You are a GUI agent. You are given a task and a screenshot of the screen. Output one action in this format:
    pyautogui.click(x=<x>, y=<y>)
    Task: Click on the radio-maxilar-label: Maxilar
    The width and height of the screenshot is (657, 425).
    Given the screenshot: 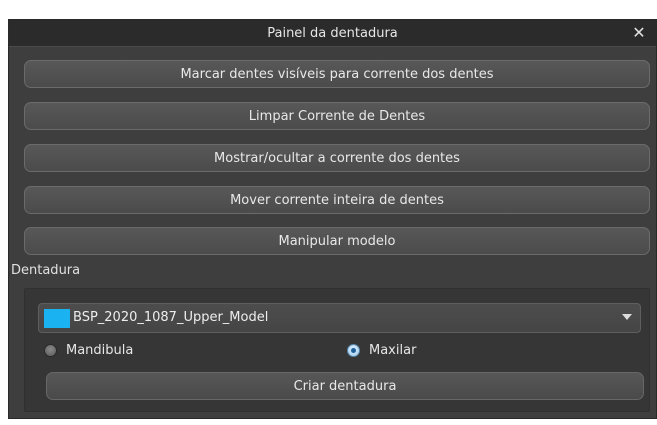 What is the action you would take?
    pyautogui.click(x=393, y=350)
    